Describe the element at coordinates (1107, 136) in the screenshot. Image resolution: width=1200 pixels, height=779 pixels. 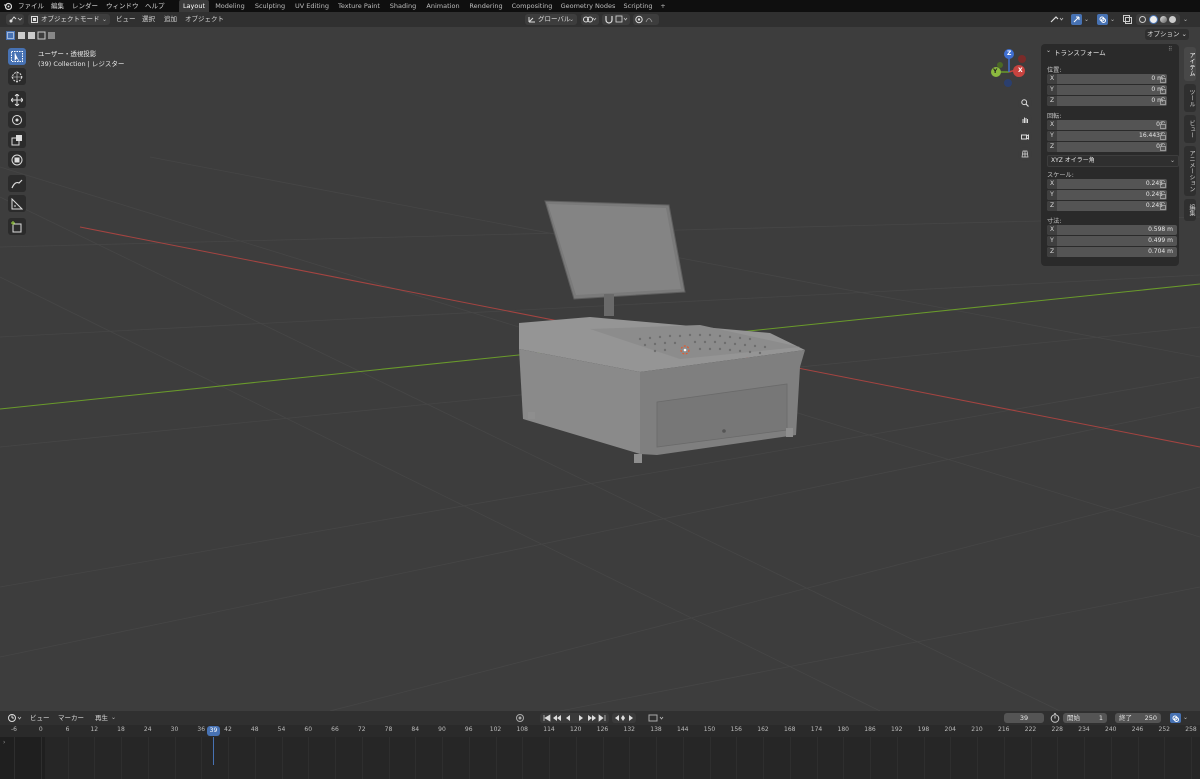
I see `rotation-y-field: Y 16.443°` at that location.